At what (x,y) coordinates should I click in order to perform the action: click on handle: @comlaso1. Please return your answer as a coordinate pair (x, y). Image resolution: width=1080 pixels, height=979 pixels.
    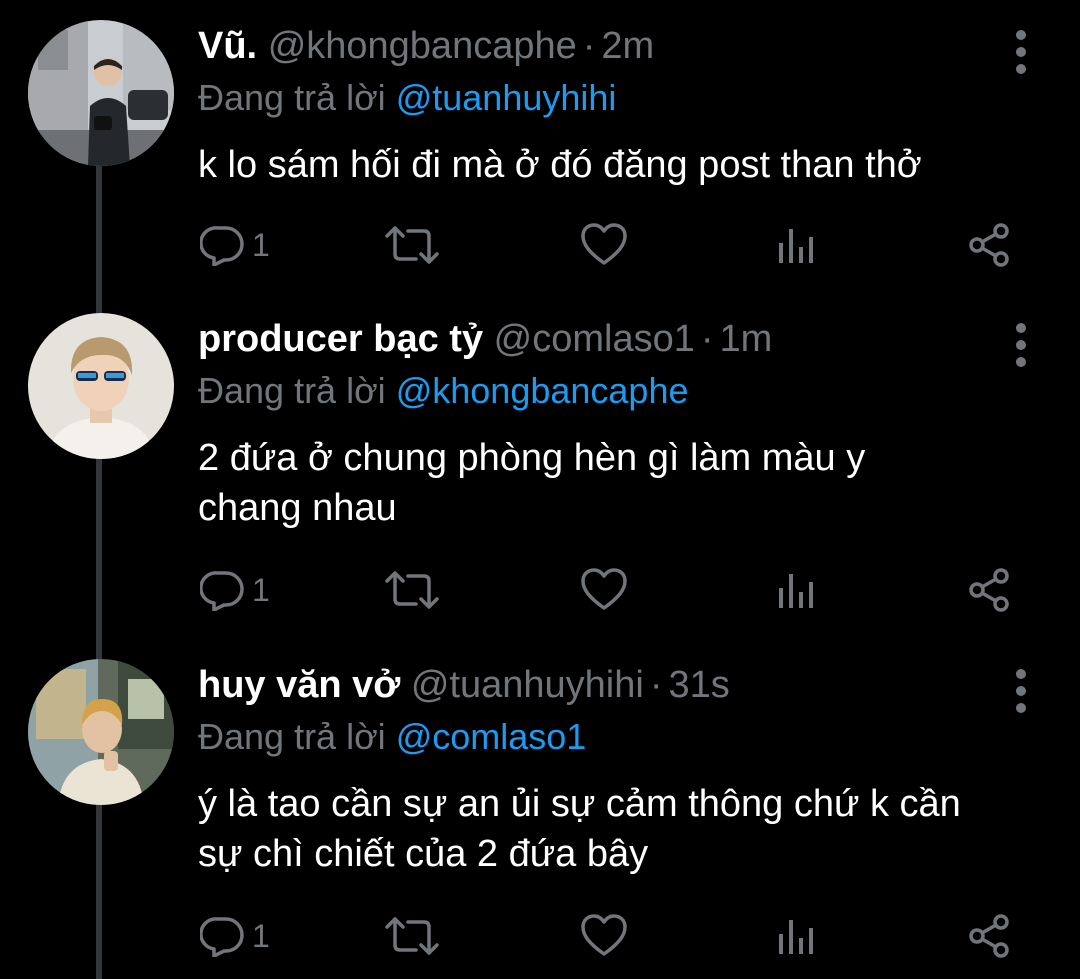
    Looking at the image, I should click on (594, 339).